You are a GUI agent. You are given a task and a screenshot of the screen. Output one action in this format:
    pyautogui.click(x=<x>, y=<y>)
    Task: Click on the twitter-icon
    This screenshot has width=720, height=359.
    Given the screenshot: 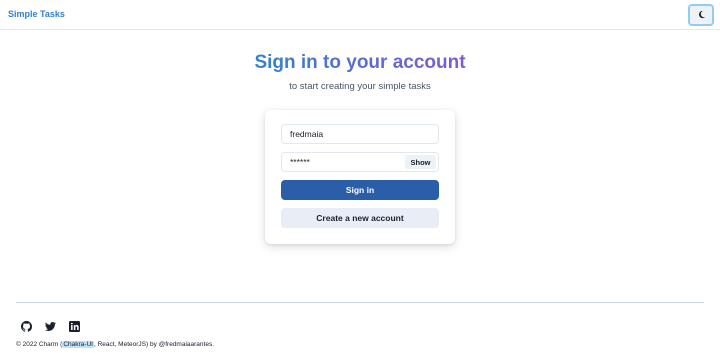 What is the action you would take?
    pyautogui.click(x=50, y=326)
    